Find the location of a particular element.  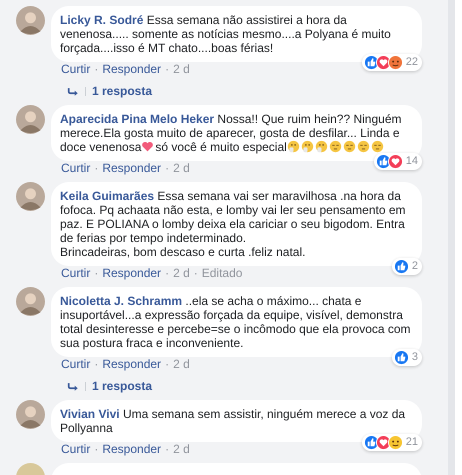

comment-text: Vivian Vivi Uma semana sem assistir, ninguém merece a voz da Pollyanna is located at coordinates (233, 421).